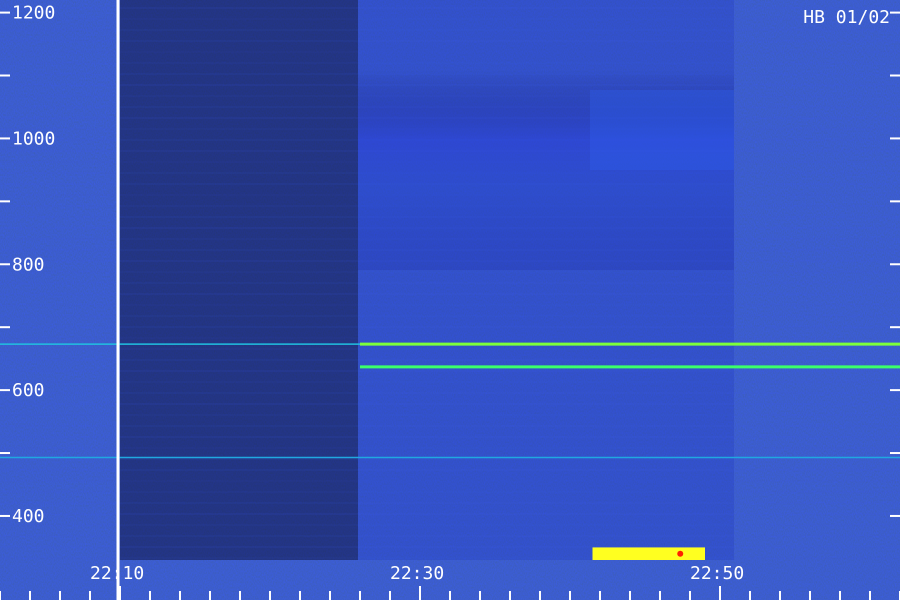 The width and height of the screenshot is (900, 600). I want to click on y-tick-label: 800, so click(28, 264).